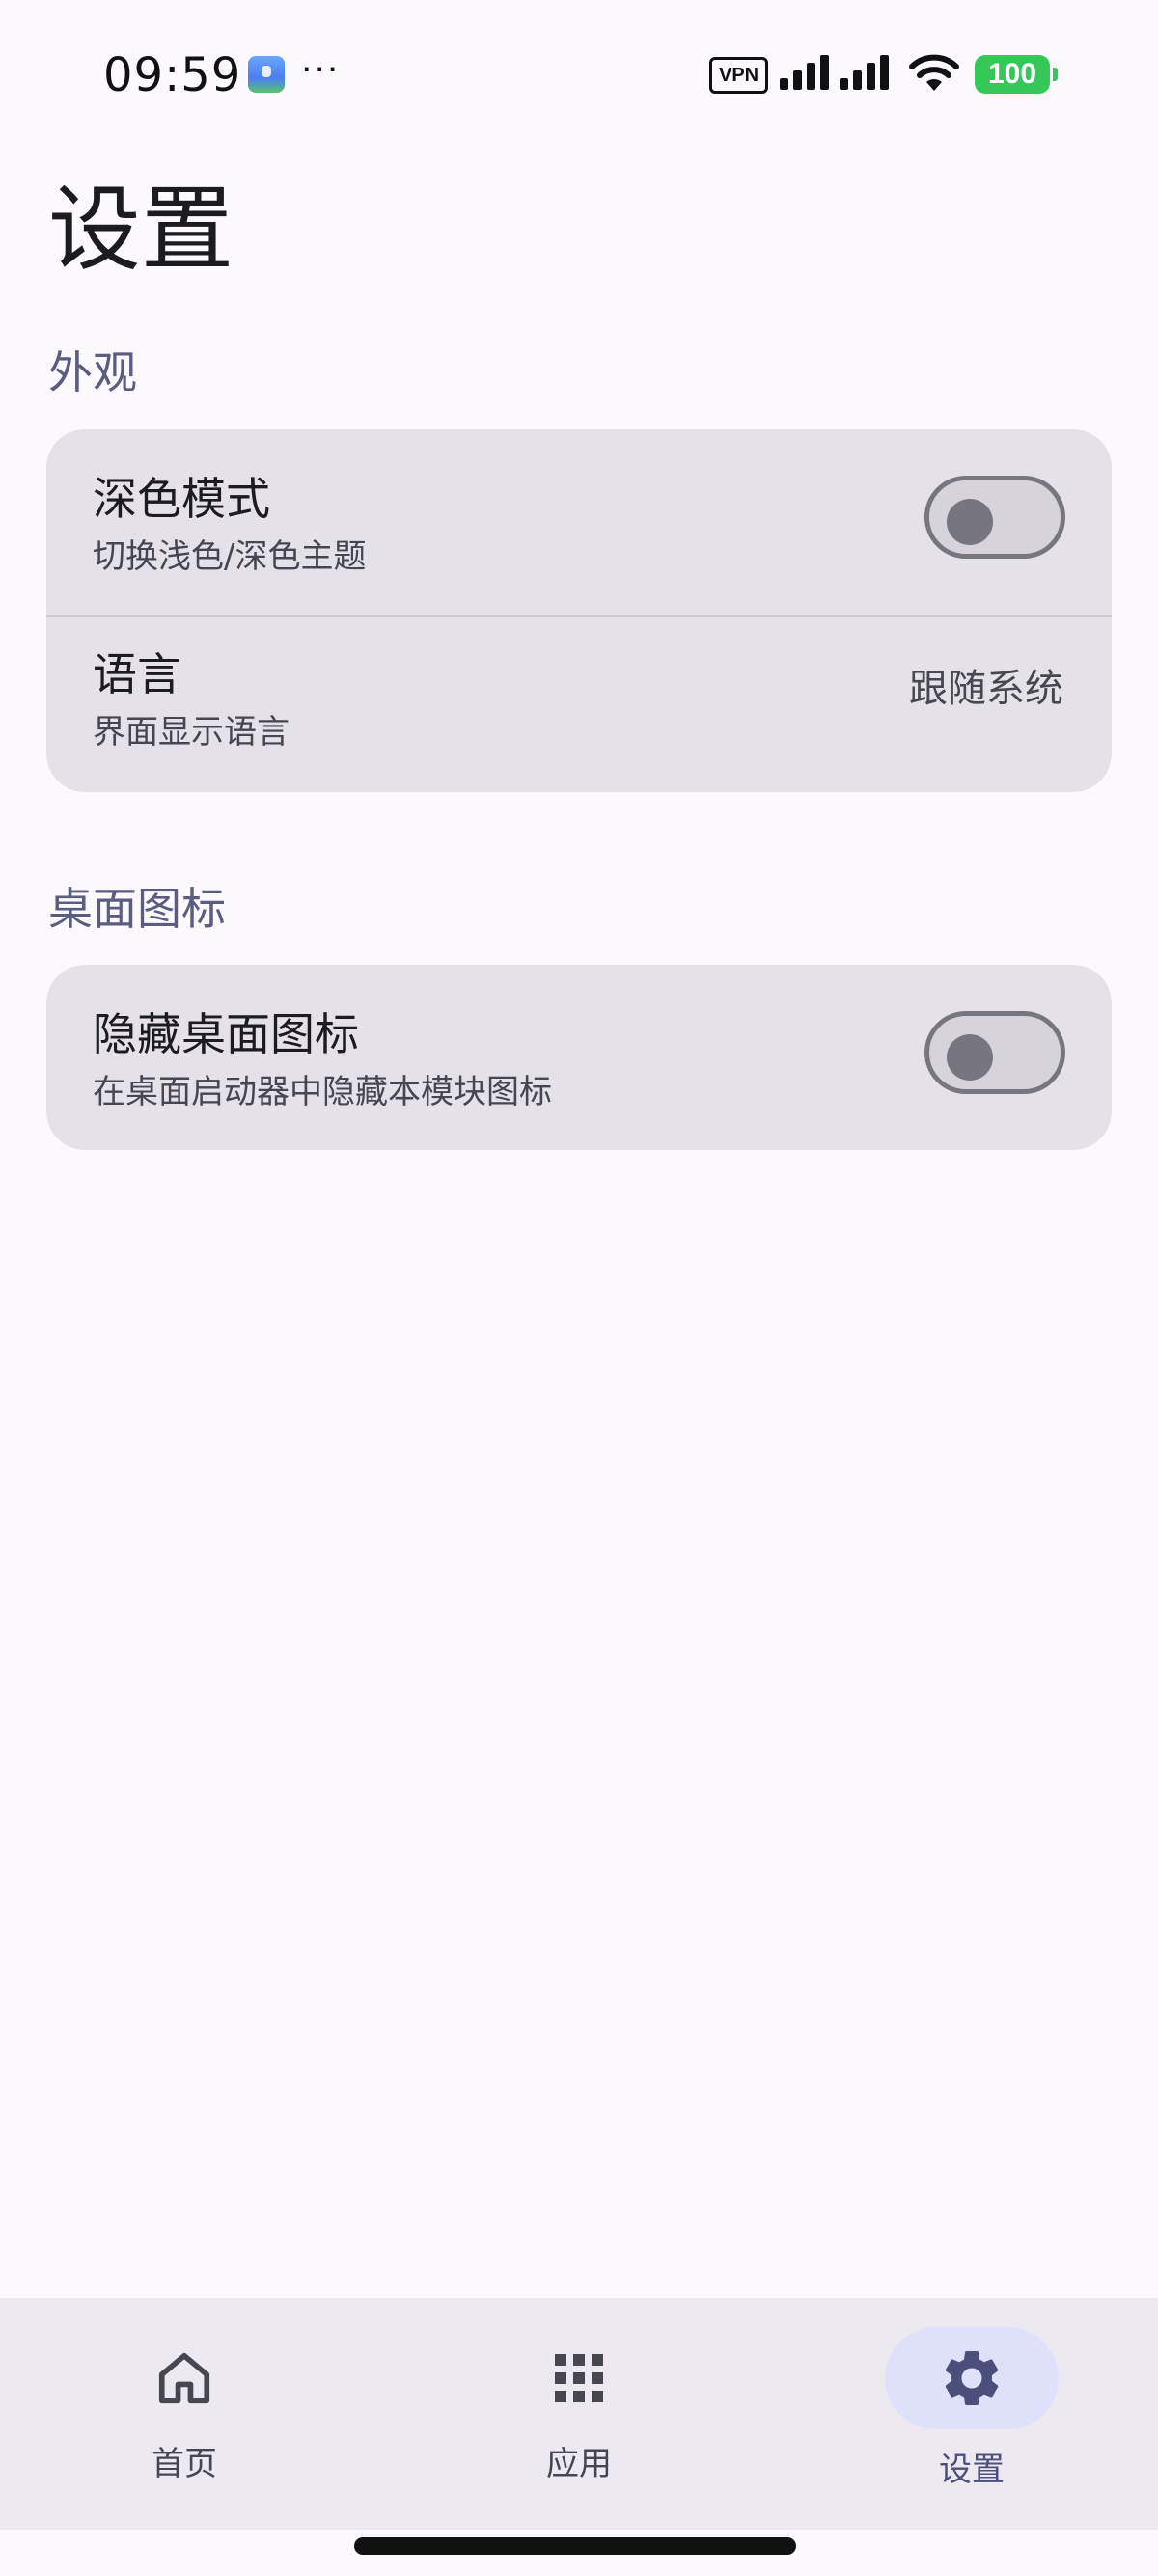 The image size is (1158, 2576). Describe the element at coordinates (230, 557) in the screenshot. I see `dark-mode-subtitle: 切换浅色/深色主题` at that location.